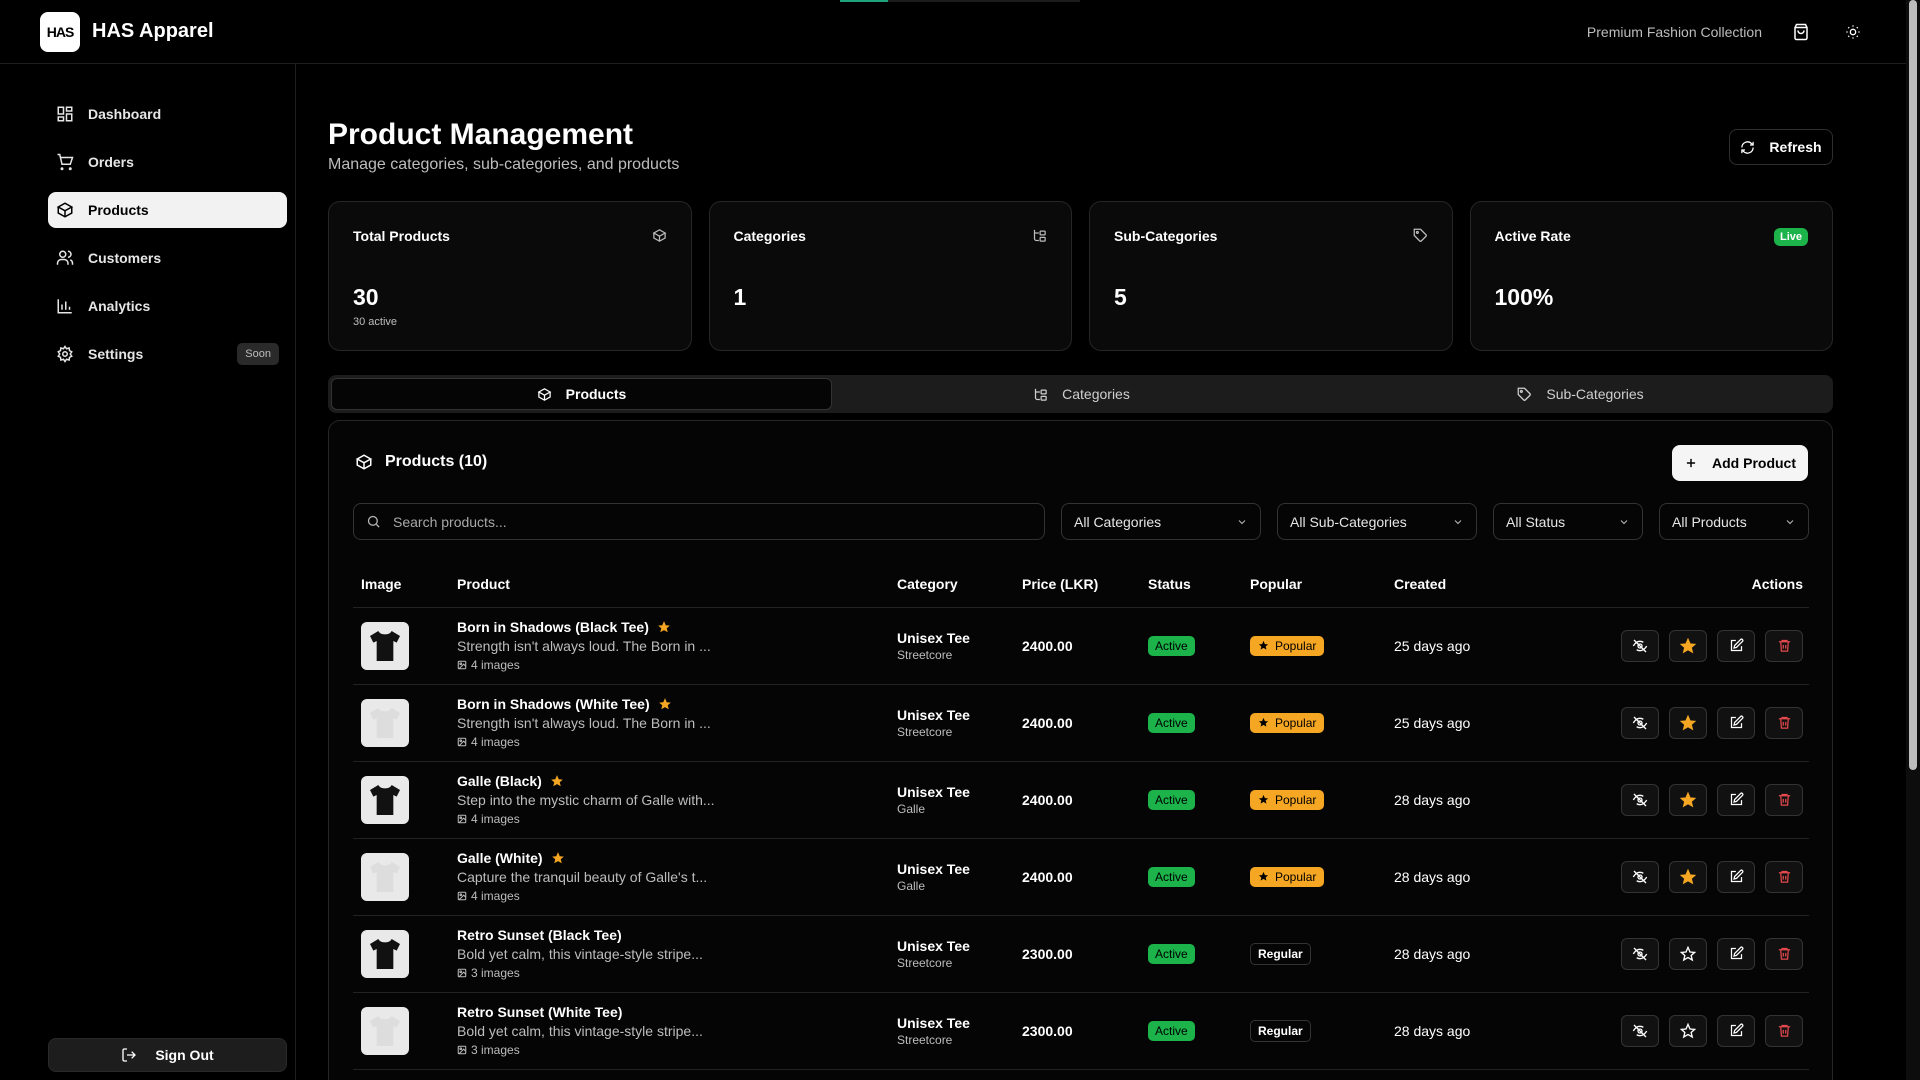 This screenshot has height=1080, width=1920. I want to click on sidebar-item-products: Products, so click(167, 210).